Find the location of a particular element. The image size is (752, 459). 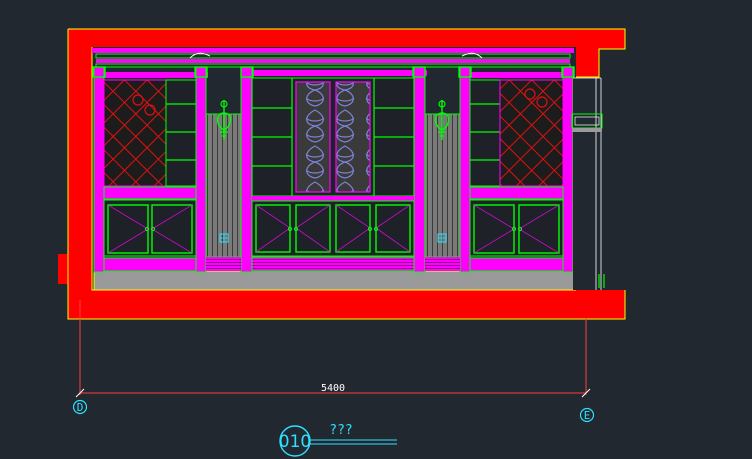

crown-molding is located at coordinates (333, 63).